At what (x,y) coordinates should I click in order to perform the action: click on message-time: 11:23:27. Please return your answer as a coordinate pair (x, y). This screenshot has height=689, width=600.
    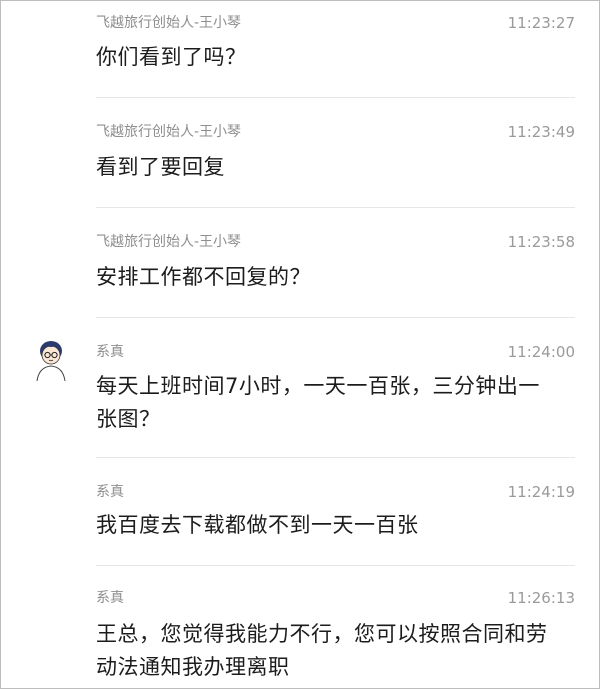
    Looking at the image, I should click on (541, 23).